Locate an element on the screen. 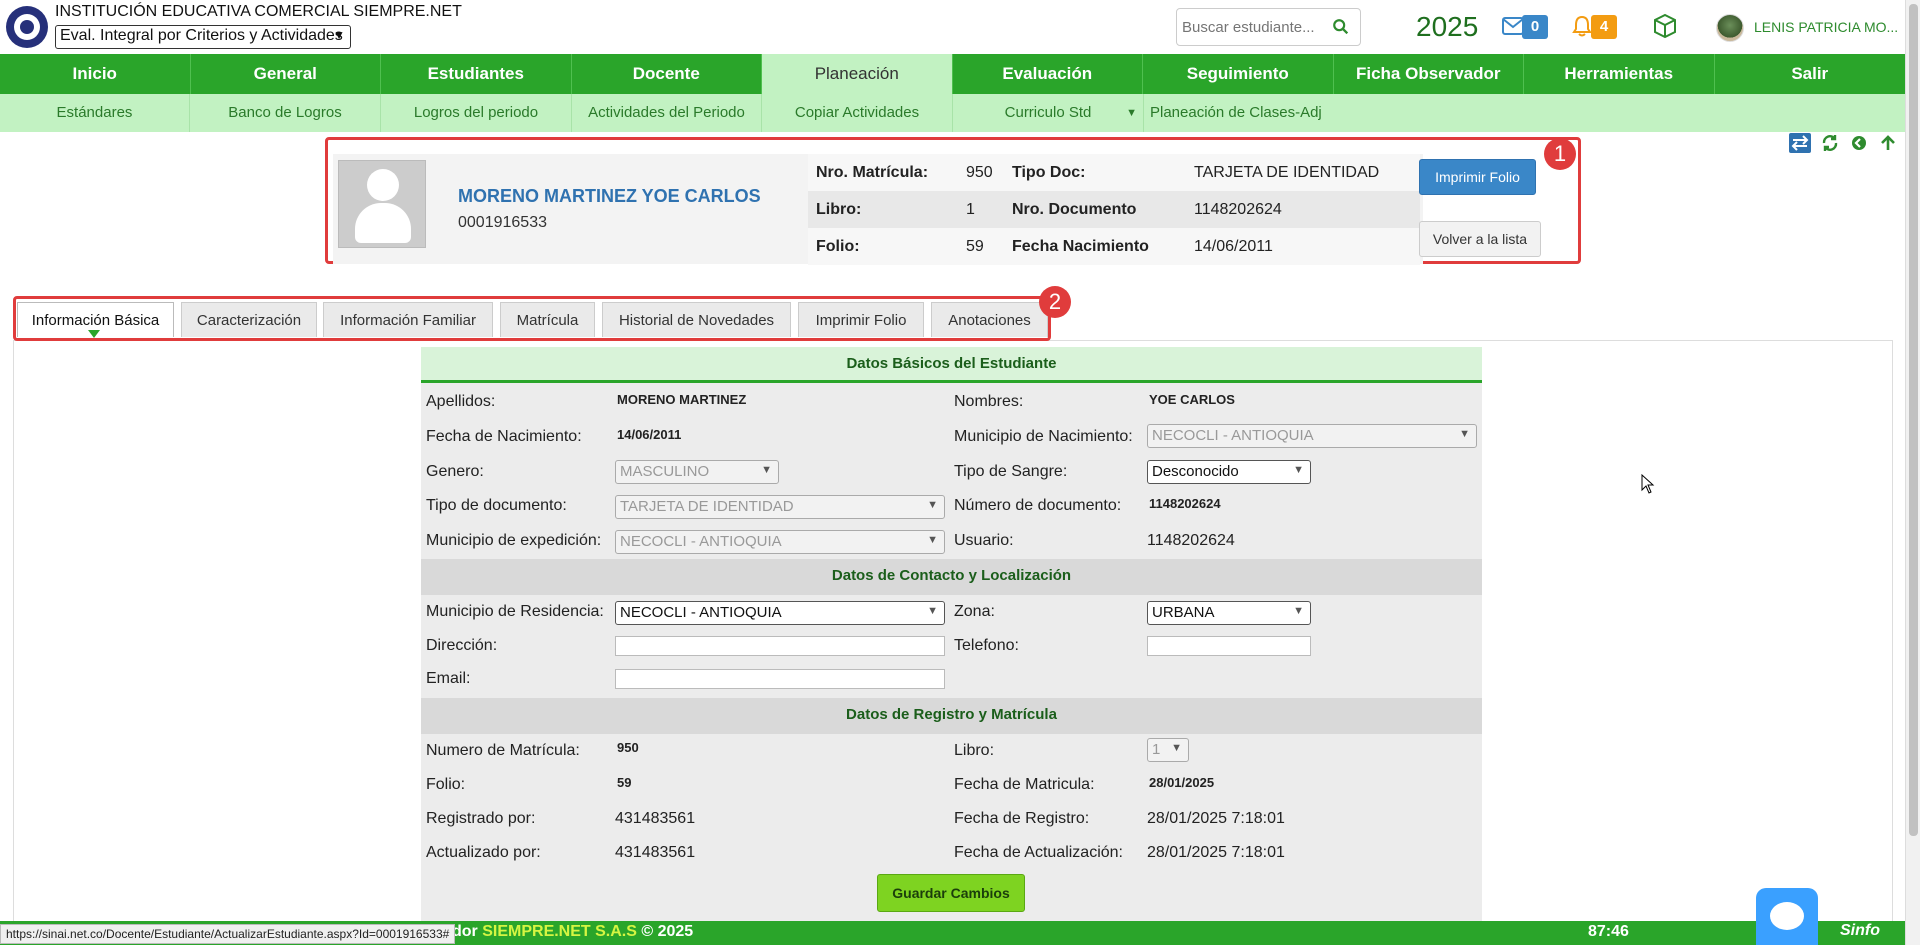 The height and width of the screenshot is (945, 1920). municipio-nacimiento-value: NECOCLI - ANTIOQUIA is located at coordinates (1233, 435).